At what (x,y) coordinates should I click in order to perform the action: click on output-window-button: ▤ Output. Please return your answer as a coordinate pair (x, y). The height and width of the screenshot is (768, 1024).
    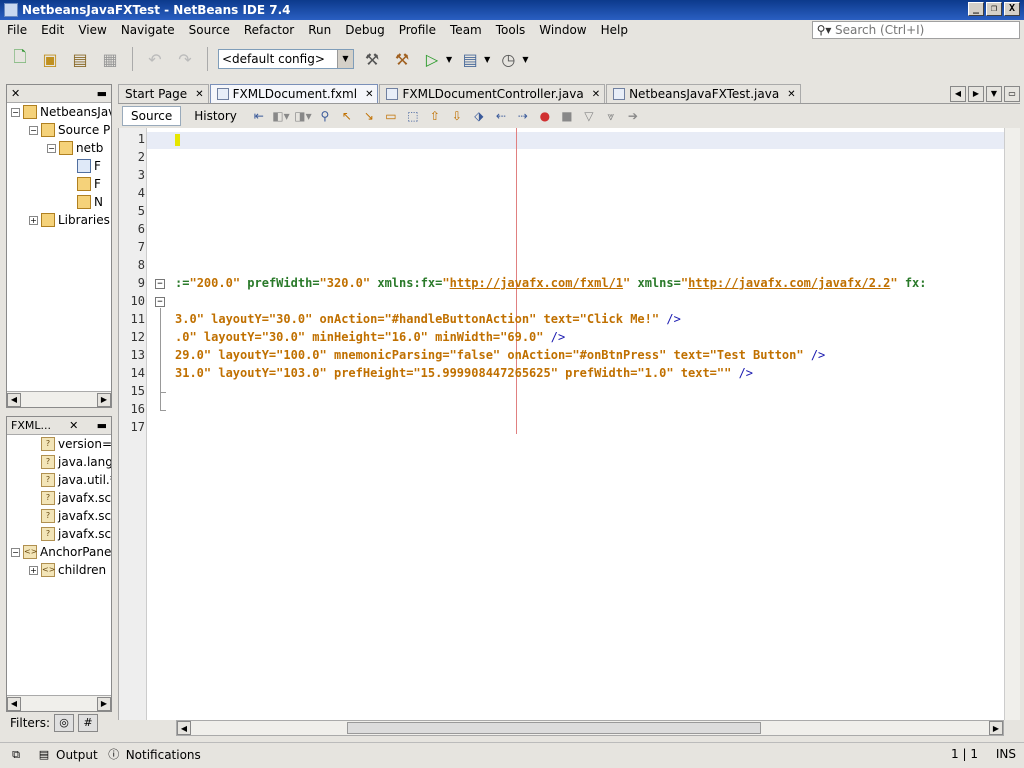
    Looking at the image, I should click on (67, 755).